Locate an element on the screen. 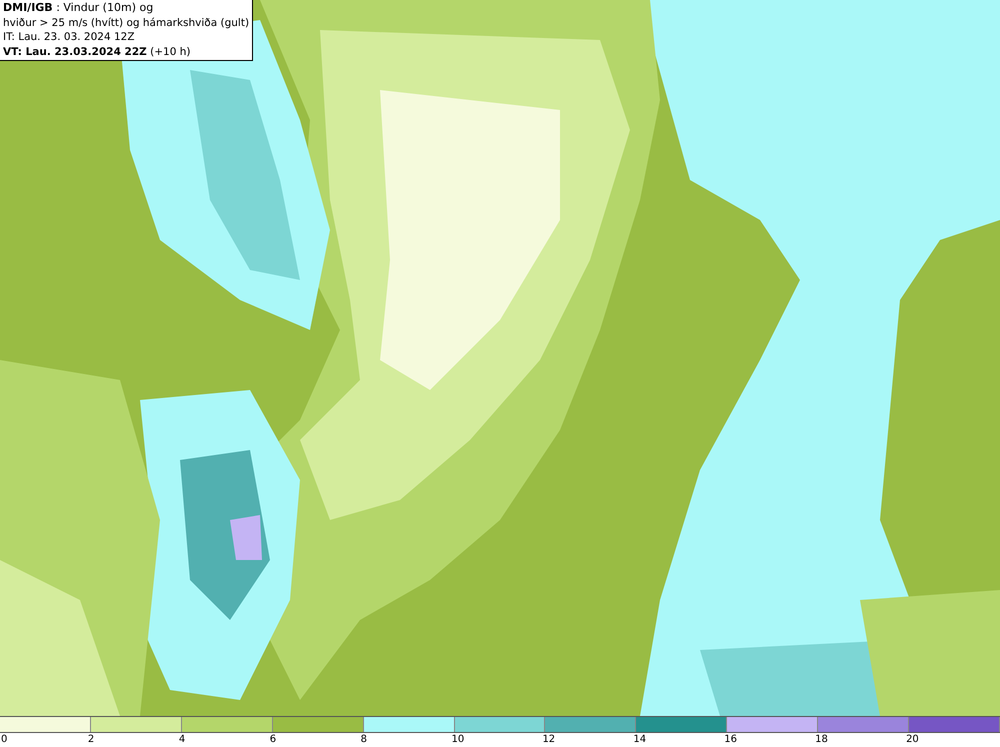  scale-label: 0 is located at coordinates (4, 740).